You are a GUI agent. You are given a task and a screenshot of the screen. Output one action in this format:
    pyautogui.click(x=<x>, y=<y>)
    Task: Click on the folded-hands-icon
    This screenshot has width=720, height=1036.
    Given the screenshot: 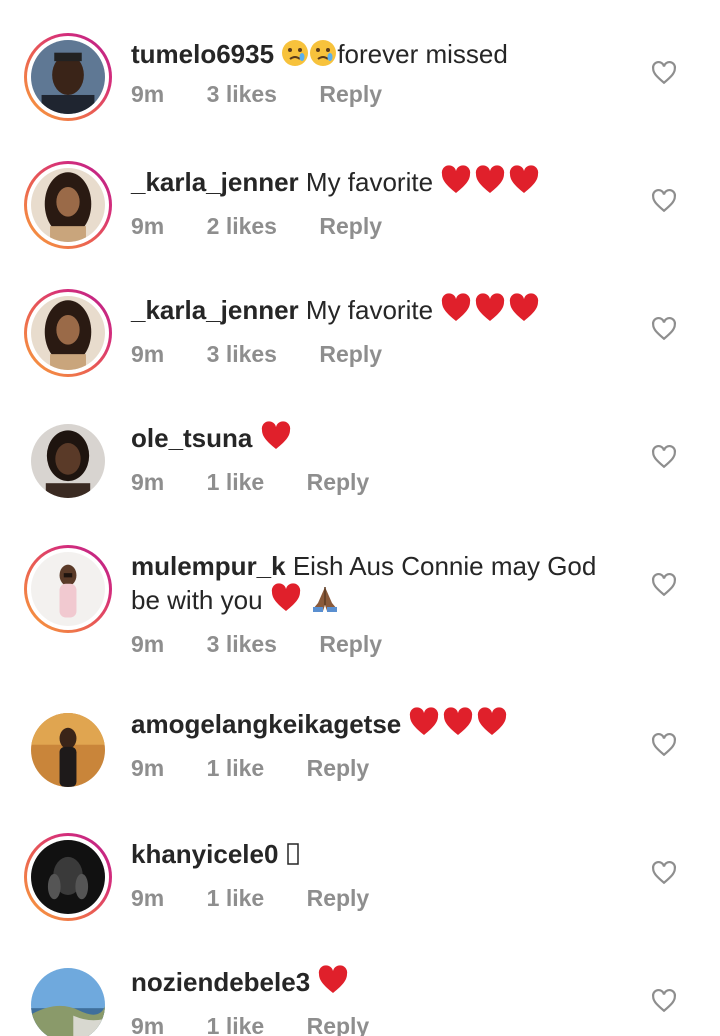 What is the action you would take?
    pyautogui.click(x=325, y=602)
    